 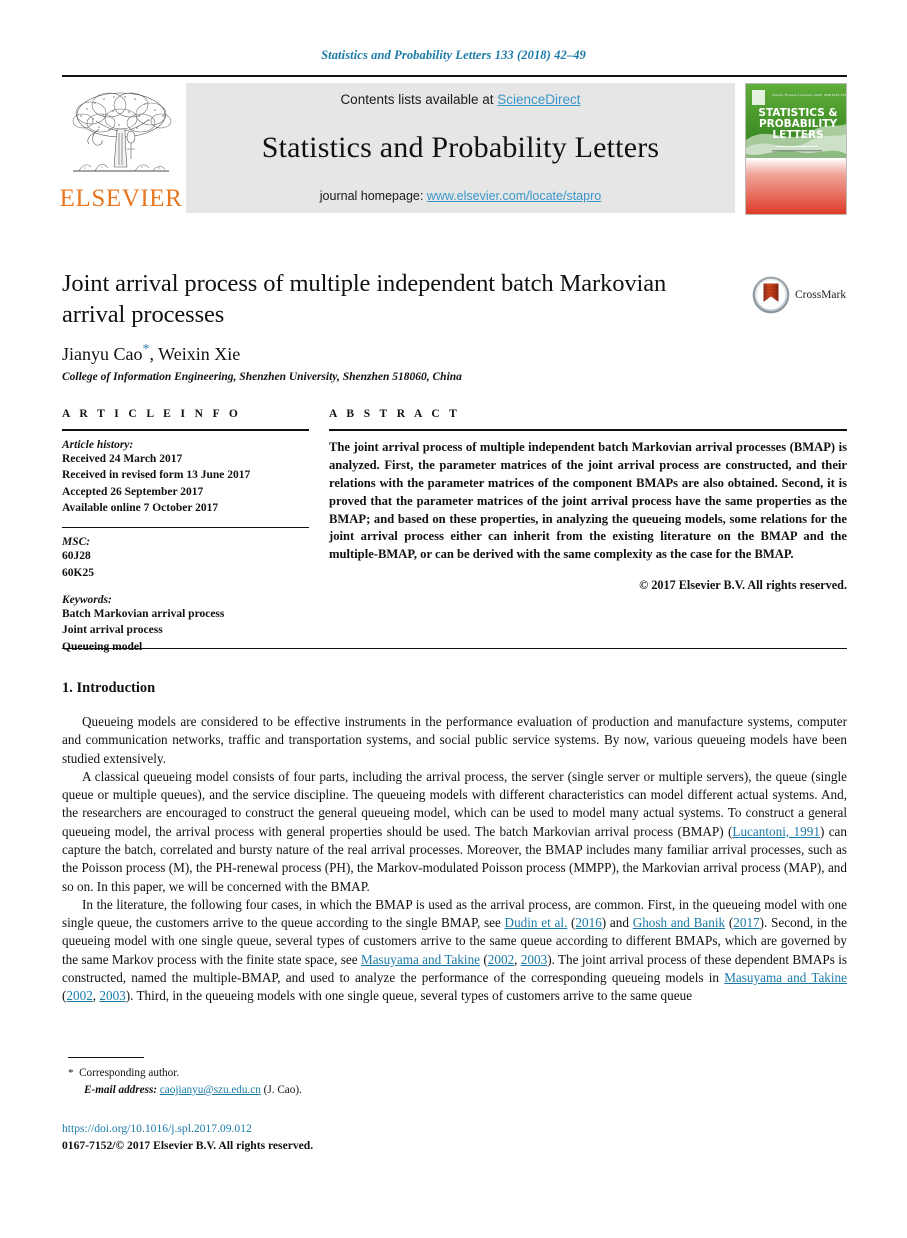 What do you see at coordinates (102, 354) in the screenshot?
I see `author-primary: Jianyu Cao` at bounding box center [102, 354].